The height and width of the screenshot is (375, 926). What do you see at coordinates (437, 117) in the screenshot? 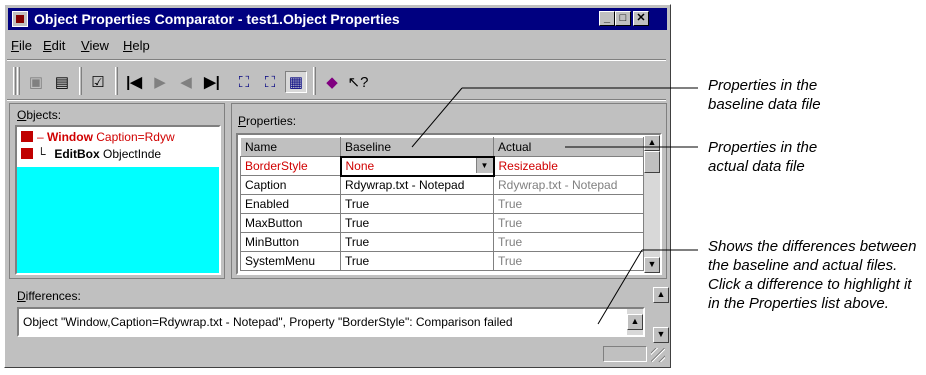
I see `leader-baseline-diagonal` at bounding box center [437, 117].